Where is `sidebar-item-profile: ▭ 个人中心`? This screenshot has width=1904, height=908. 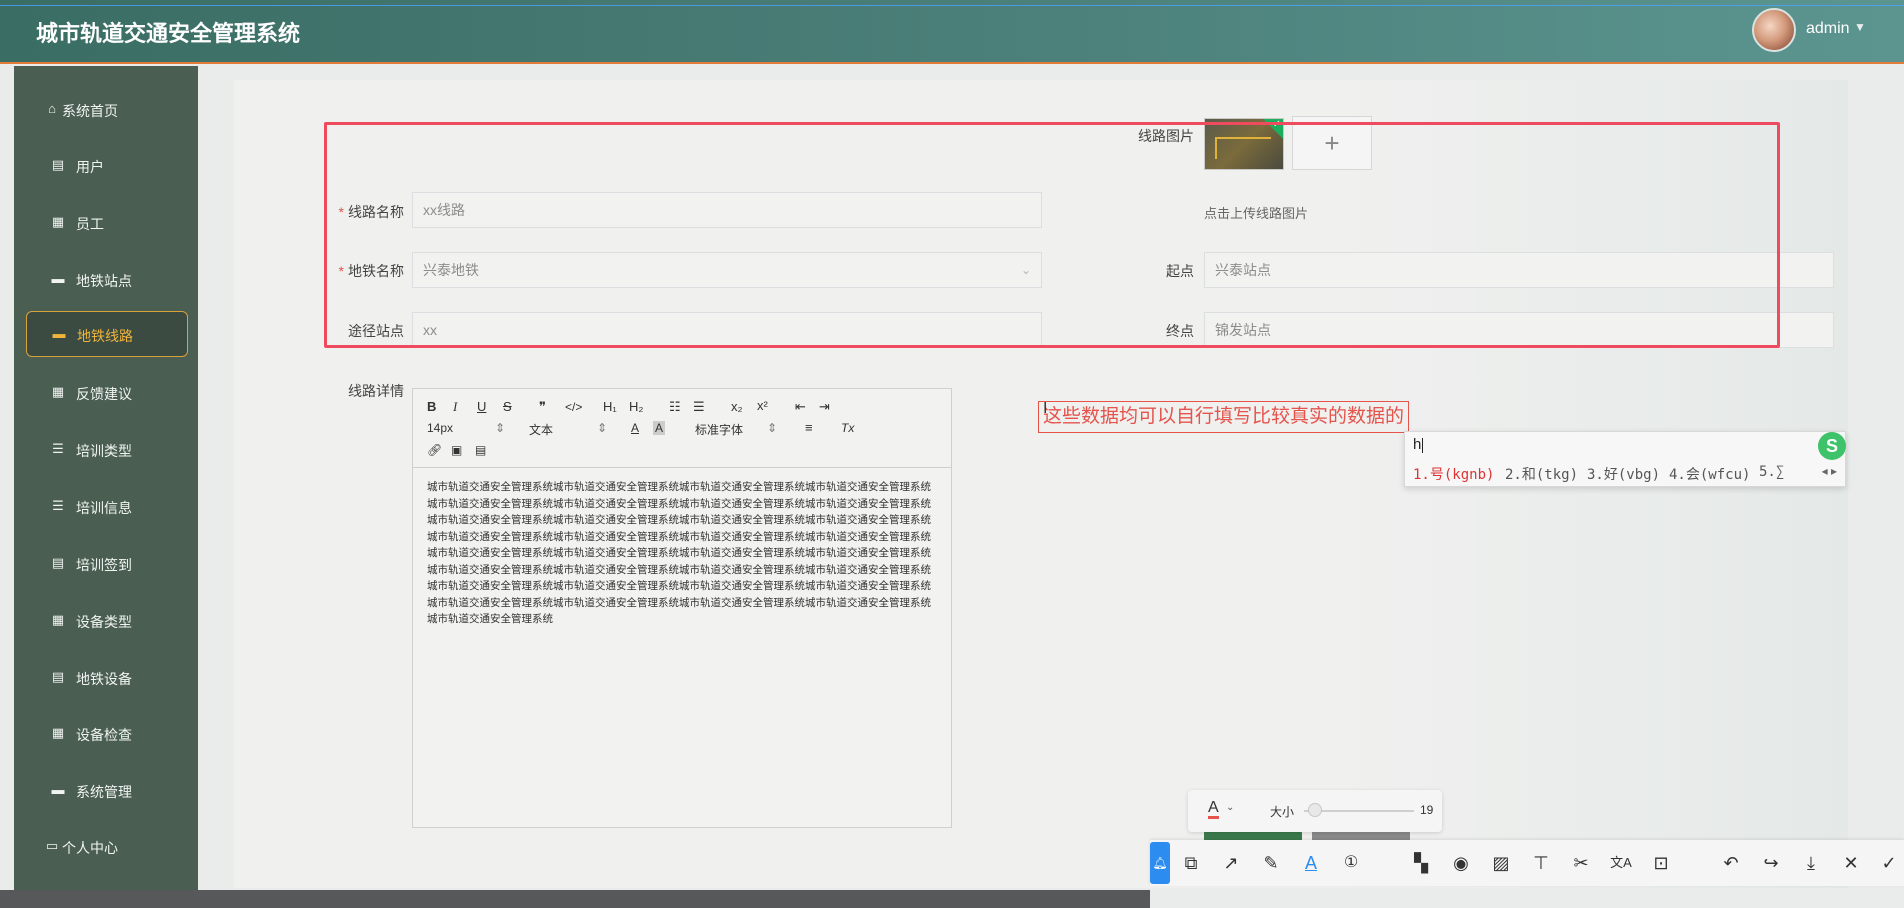 sidebar-item-profile: ▭ 个人中心 is located at coordinates (106, 847).